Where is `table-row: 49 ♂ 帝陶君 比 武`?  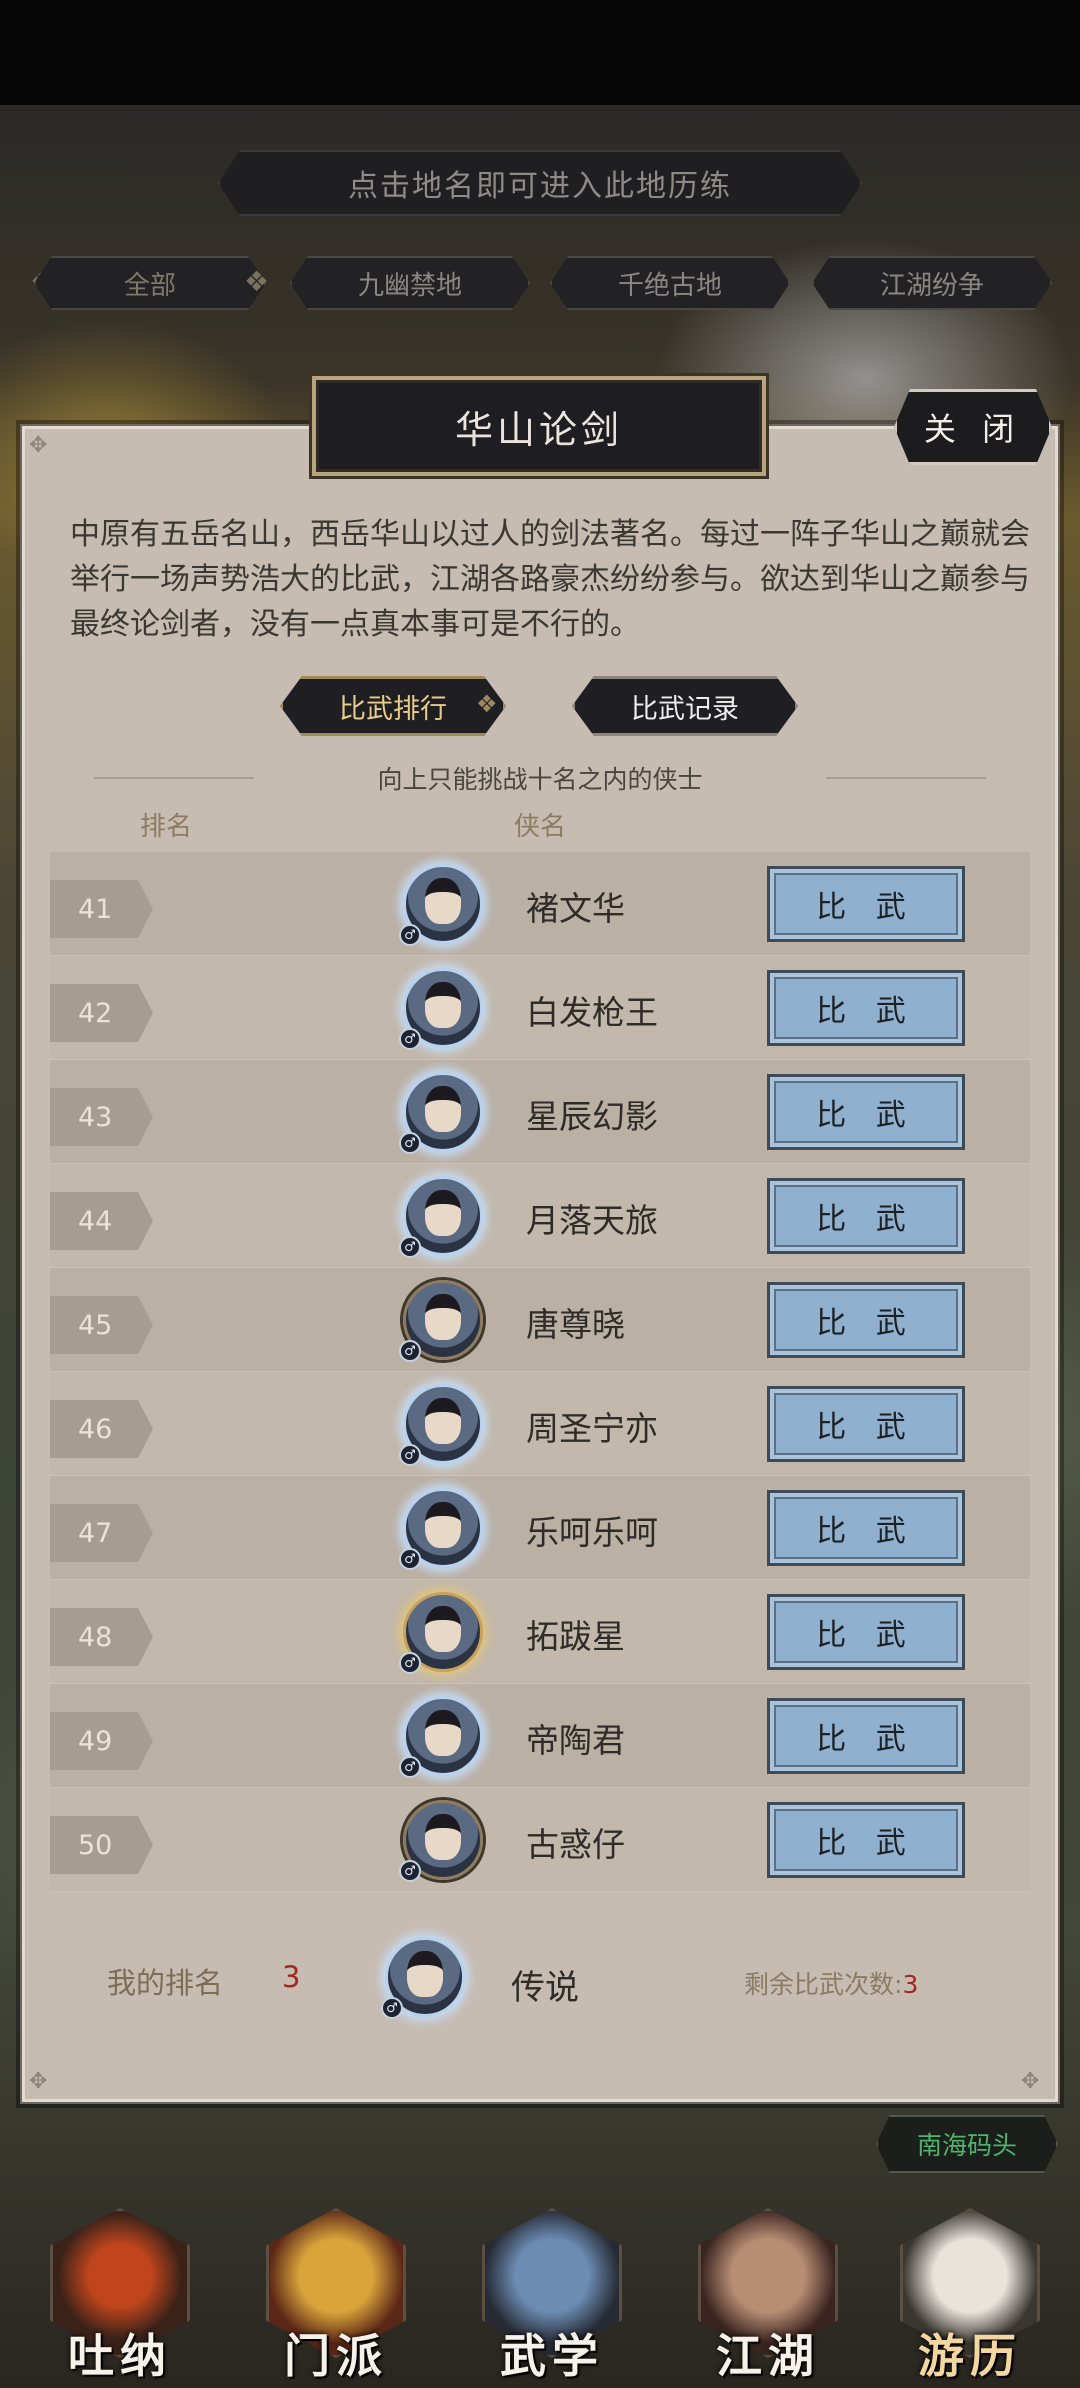
table-row: 49 ♂ 帝陶君 比 武 is located at coordinates (540, 1736).